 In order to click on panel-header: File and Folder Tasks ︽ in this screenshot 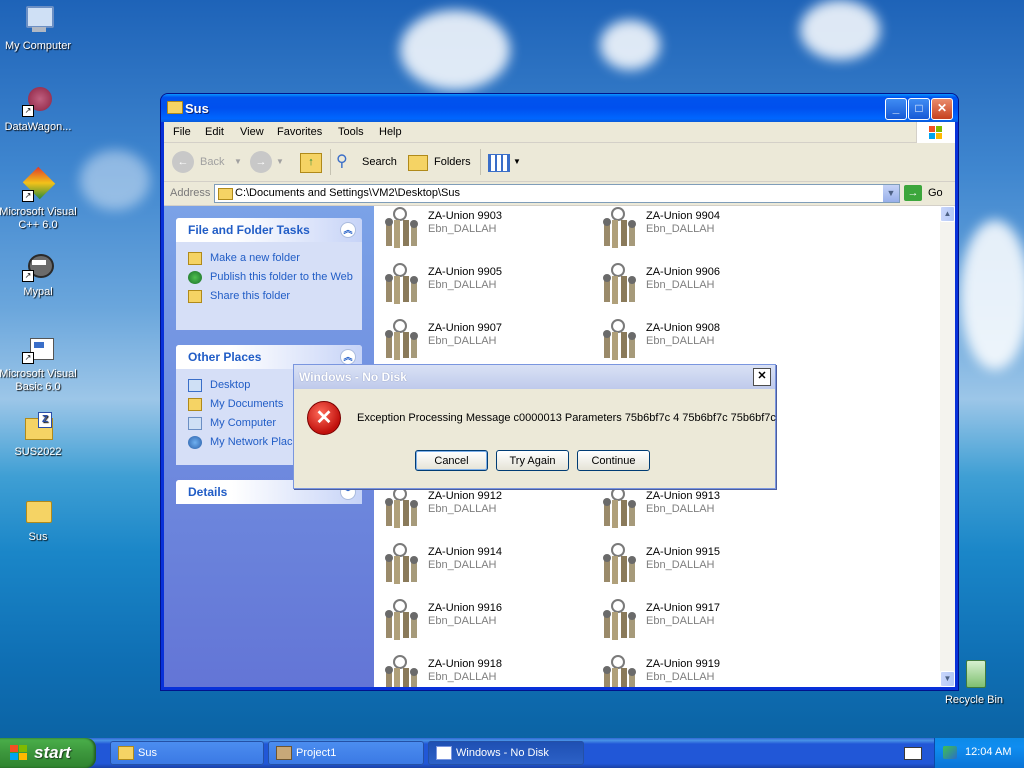, I will do `click(269, 230)`.